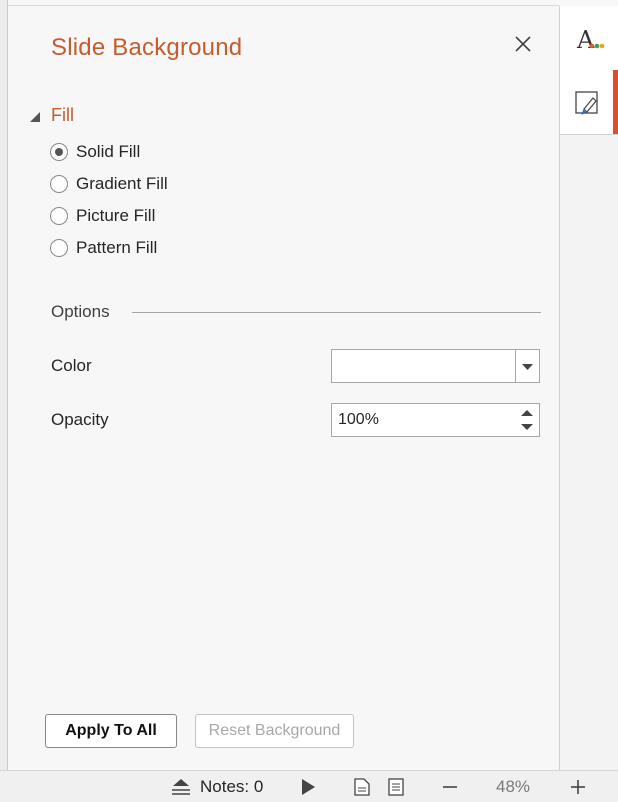 The height and width of the screenshot is (802, 618). I want to click on pattern-fill-radio: Pattern Fill, so click(103, 248).